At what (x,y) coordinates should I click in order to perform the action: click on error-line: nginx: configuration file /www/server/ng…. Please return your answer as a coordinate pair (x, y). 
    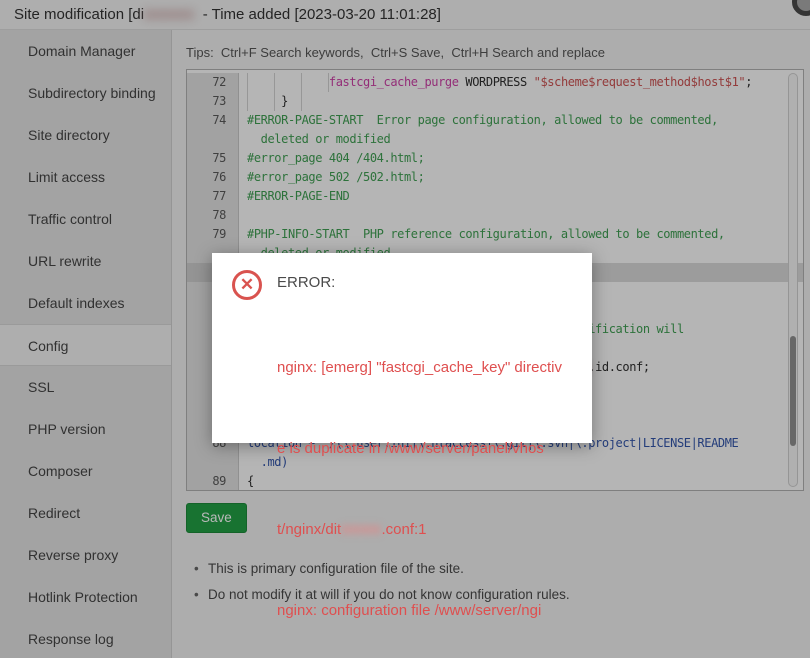
    Looking at the image, I should click on (409, 610).